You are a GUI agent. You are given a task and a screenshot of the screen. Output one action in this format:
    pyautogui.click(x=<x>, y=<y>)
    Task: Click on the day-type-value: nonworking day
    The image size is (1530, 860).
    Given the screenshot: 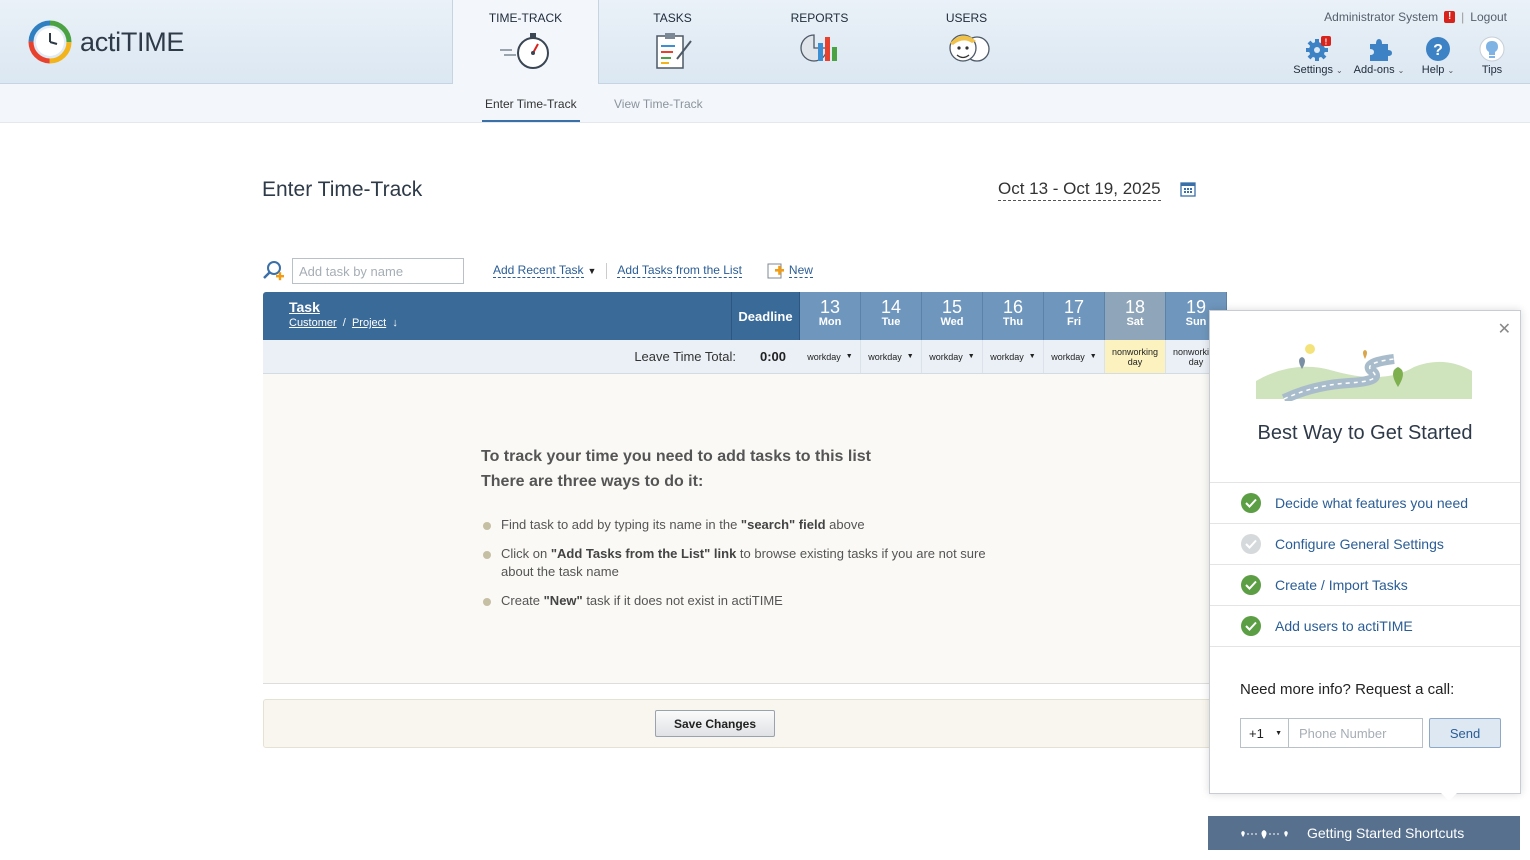 What is the action you would take?
    pyautogui.click(x=1135, y=356)
    